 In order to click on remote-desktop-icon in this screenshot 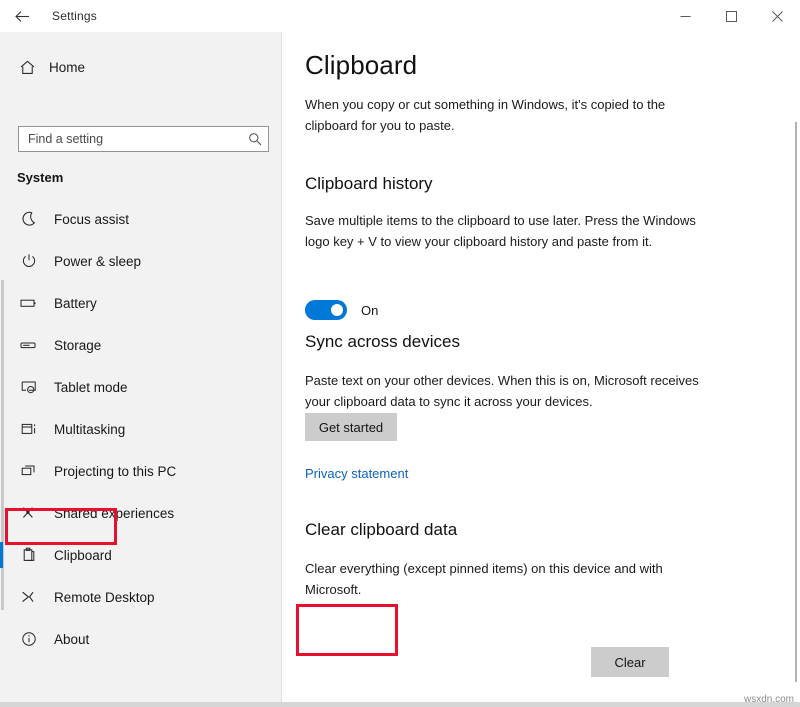, I will do `click(29, 597)`.